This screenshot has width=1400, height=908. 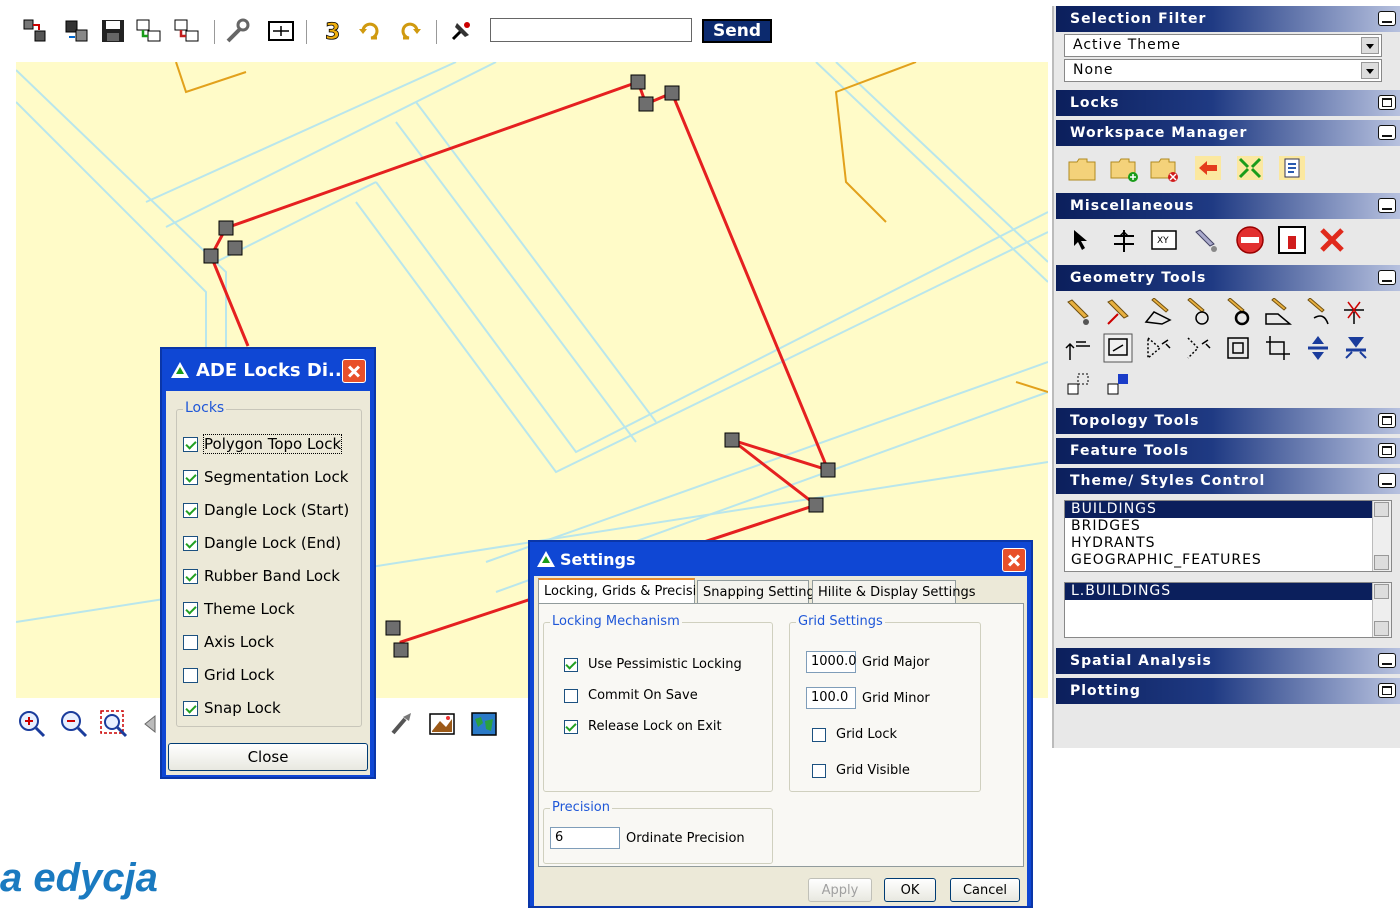 What do you see at coordinates (1332, 240) in the screenshot?
I see `delete-x-icon` at bounding box center [1332, 240].